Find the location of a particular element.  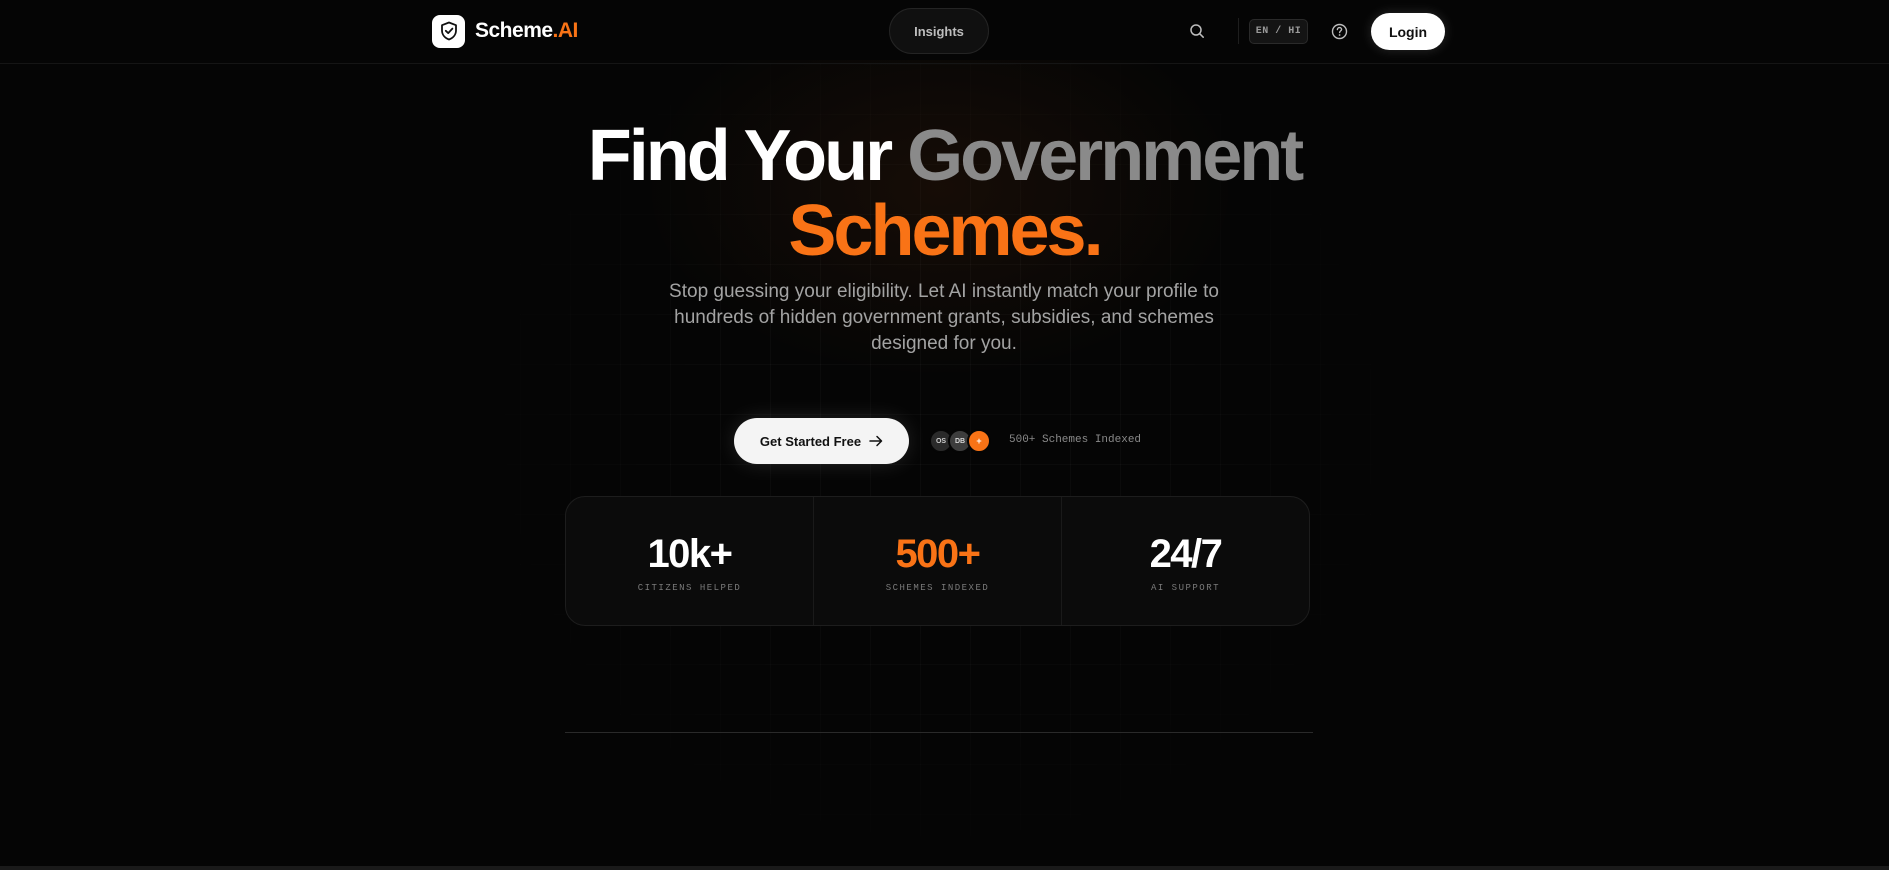

stat-label: SCHEMES INDEXED is located at coordinates (937, 588).